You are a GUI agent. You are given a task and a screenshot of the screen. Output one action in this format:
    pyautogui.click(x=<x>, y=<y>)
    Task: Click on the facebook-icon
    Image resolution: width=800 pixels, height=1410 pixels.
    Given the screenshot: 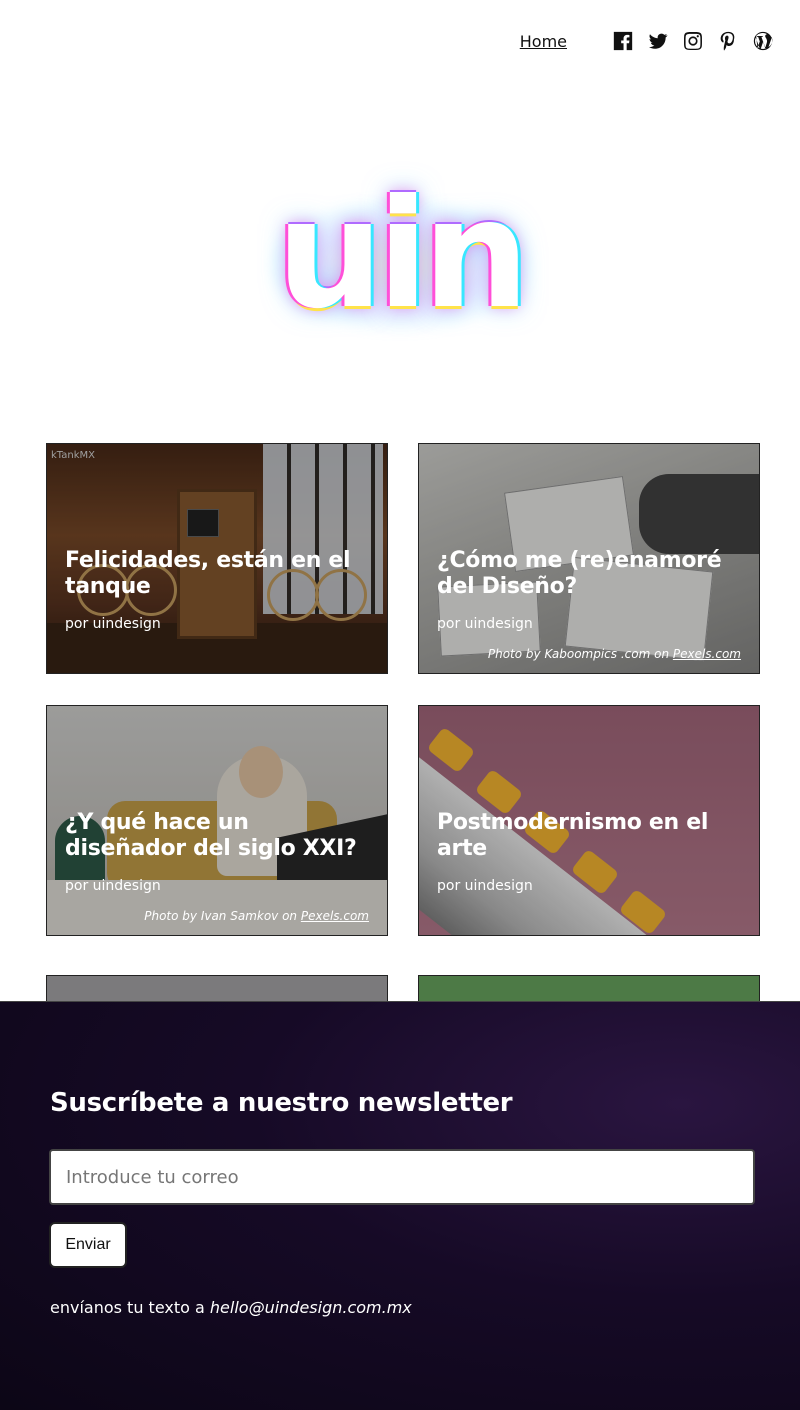 What is the action you would take?
    pyautogui.click(x=623, y=41)
    